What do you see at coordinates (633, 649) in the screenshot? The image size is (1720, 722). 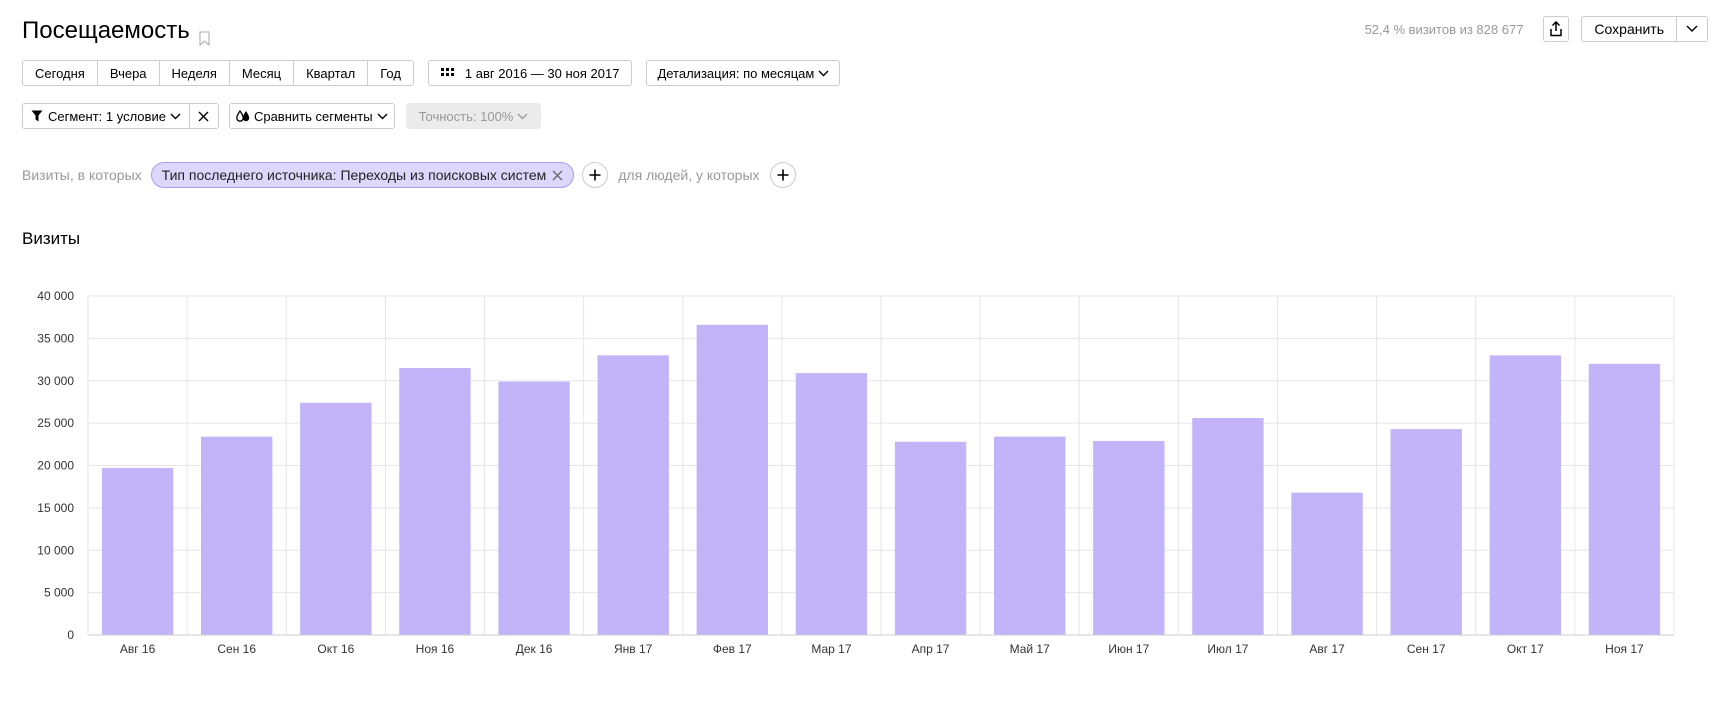 I see `x-tick-label: Янв 17` at bounding box center [633, 649].